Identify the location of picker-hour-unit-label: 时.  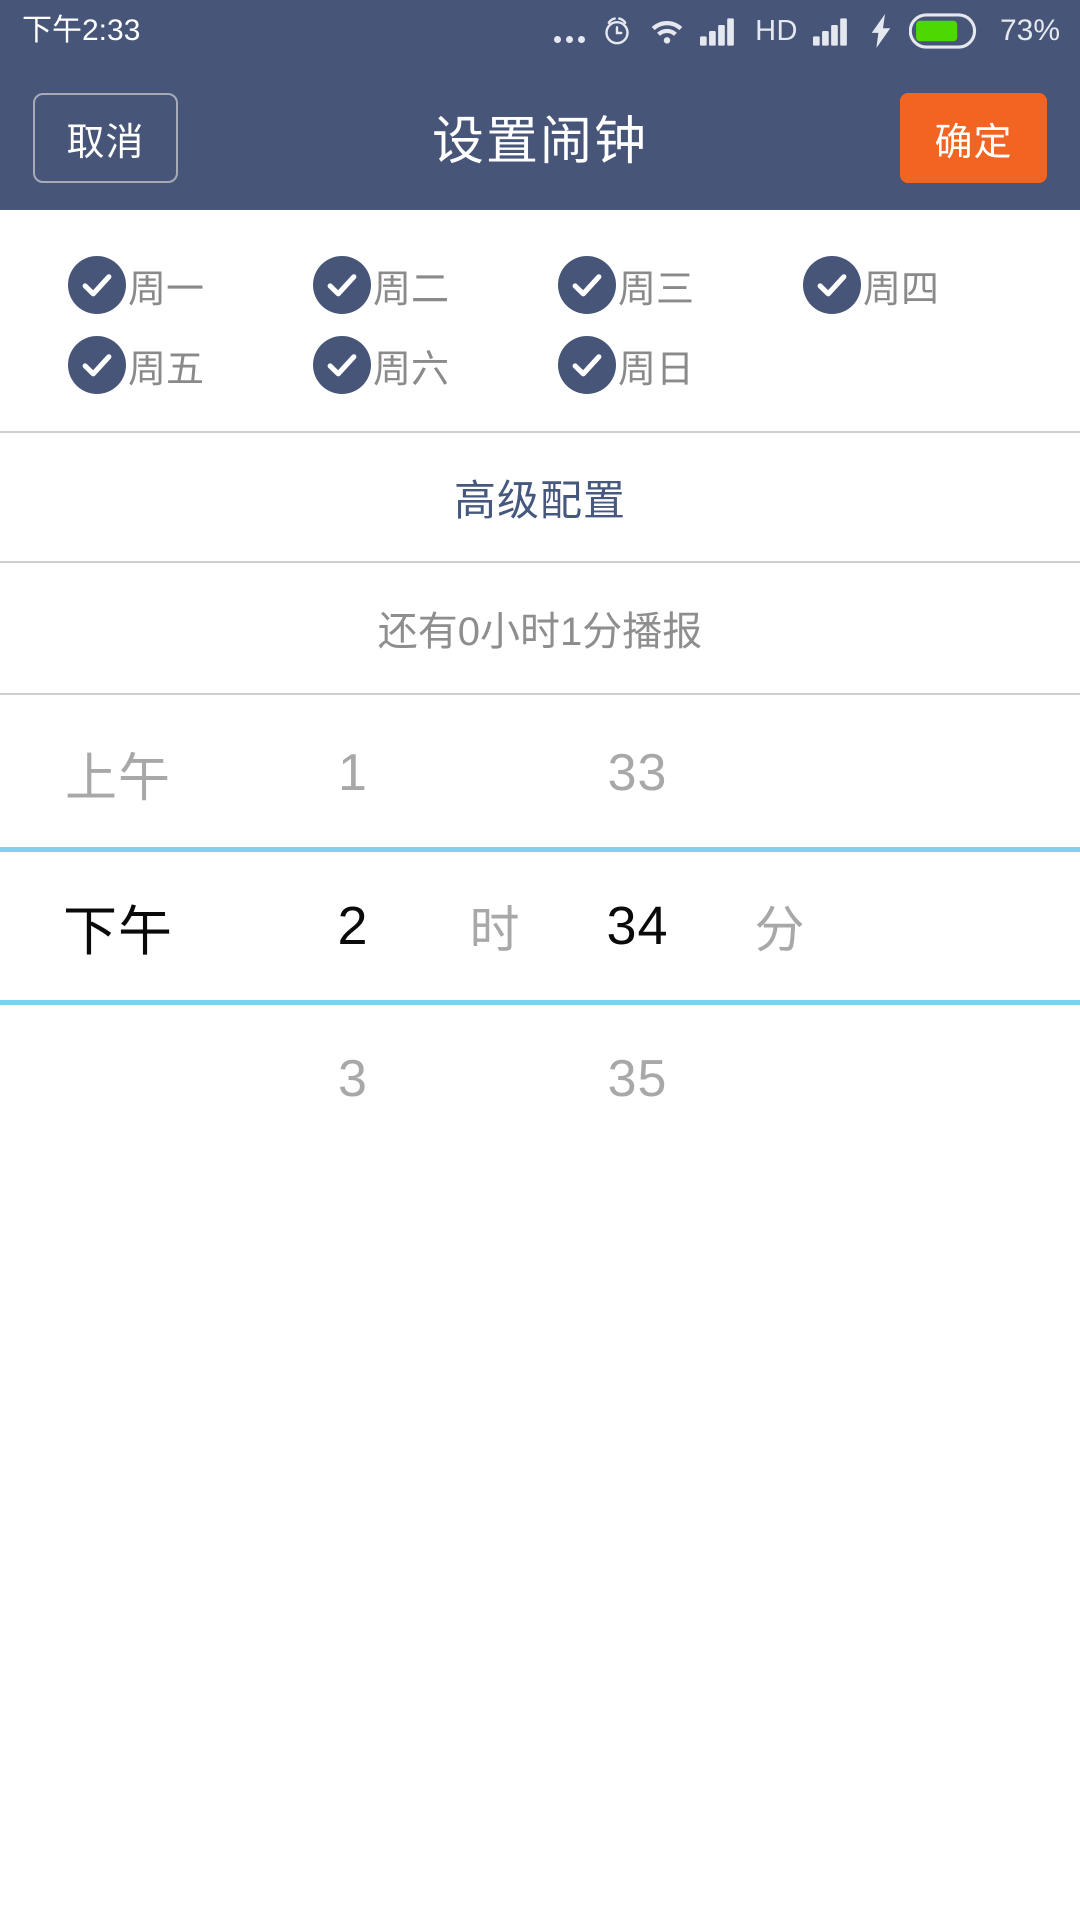
(495, 930).